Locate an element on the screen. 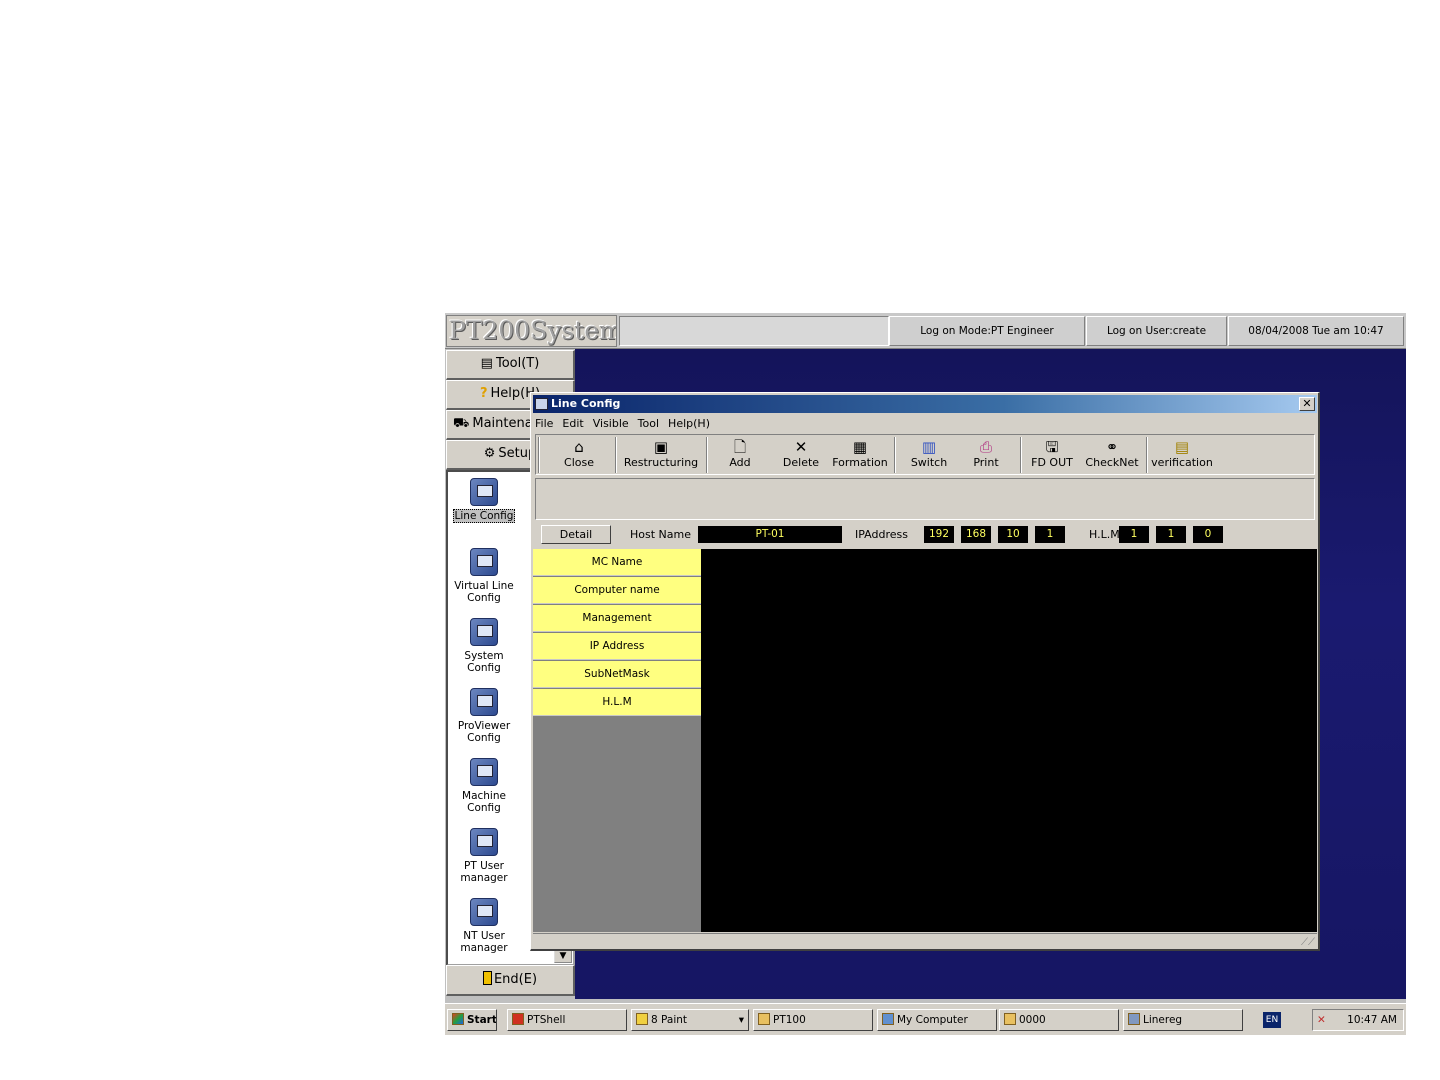  maintenance-menu-label: Maintenar is located at coordinates (505, 423).